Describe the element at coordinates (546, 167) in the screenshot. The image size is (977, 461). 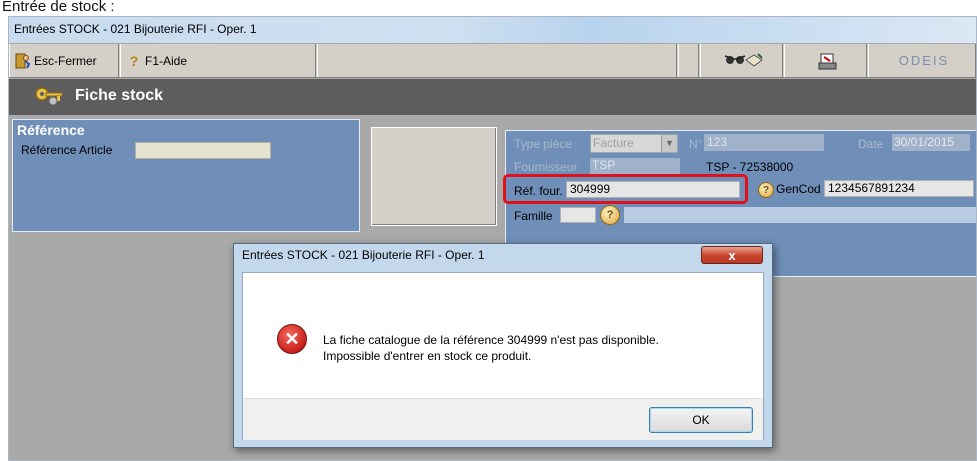
I see `supplier-label: Fournisseur` at that location.